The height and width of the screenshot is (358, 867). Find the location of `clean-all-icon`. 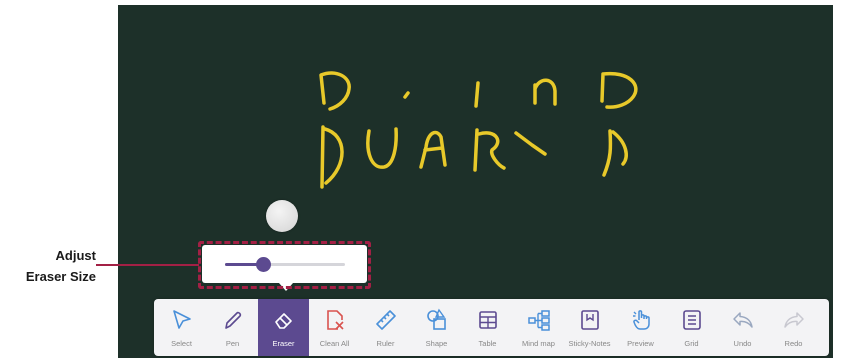

clean-all-icon is located at coordinates (335, 320).